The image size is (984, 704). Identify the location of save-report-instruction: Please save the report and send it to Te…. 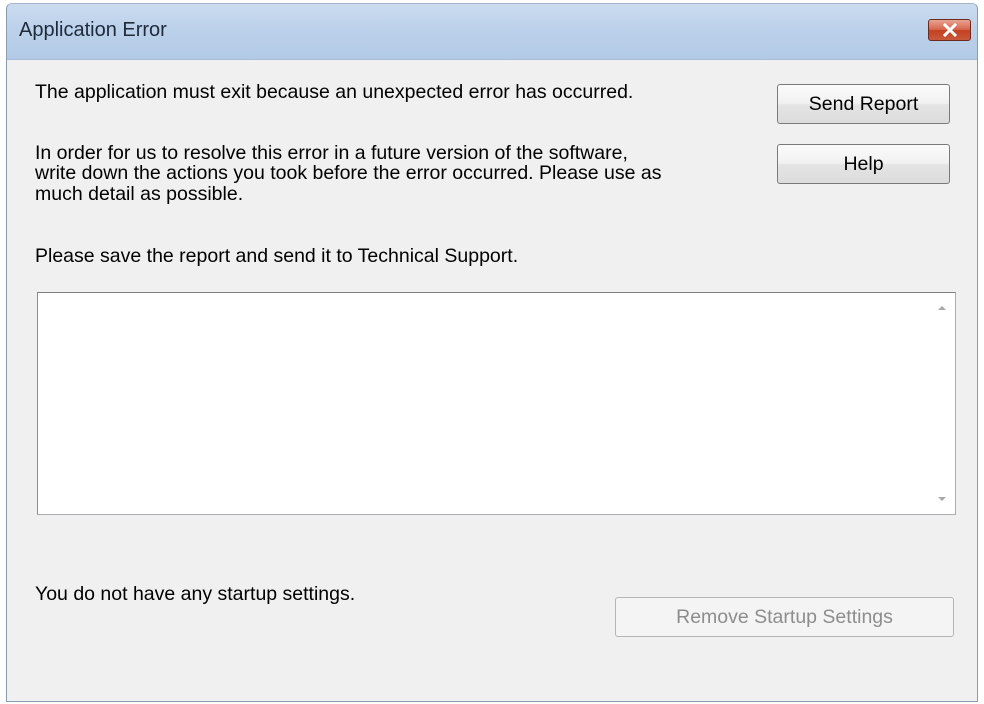
(277, 256).